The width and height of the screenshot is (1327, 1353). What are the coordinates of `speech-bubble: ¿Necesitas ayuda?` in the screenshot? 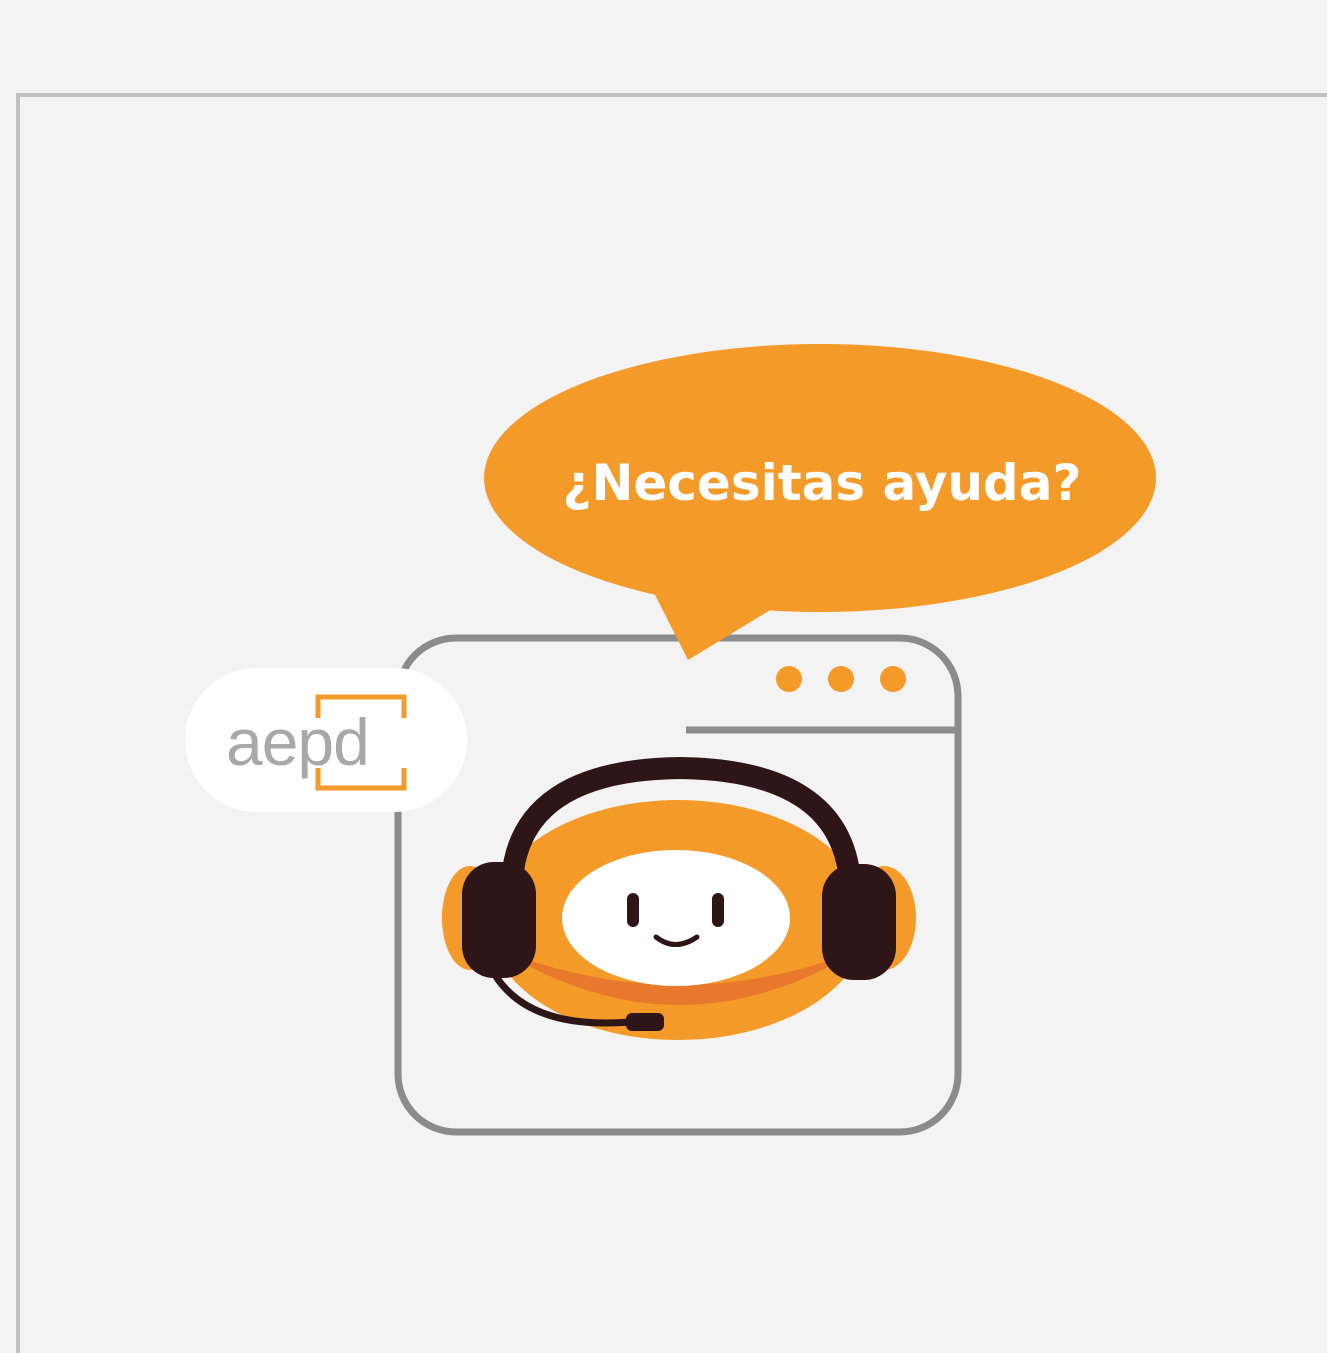 It's located at (820, 502).